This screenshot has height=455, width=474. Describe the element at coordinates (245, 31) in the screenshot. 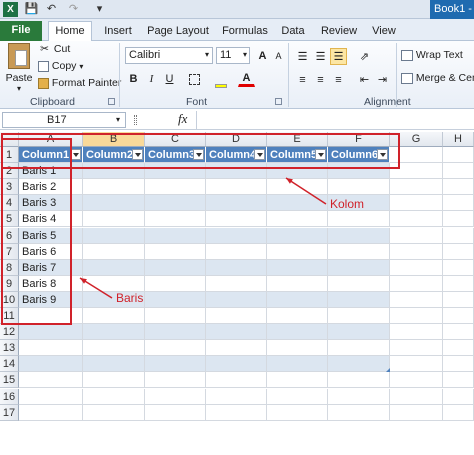

I see `tab-formulas: Formulas` at that location.